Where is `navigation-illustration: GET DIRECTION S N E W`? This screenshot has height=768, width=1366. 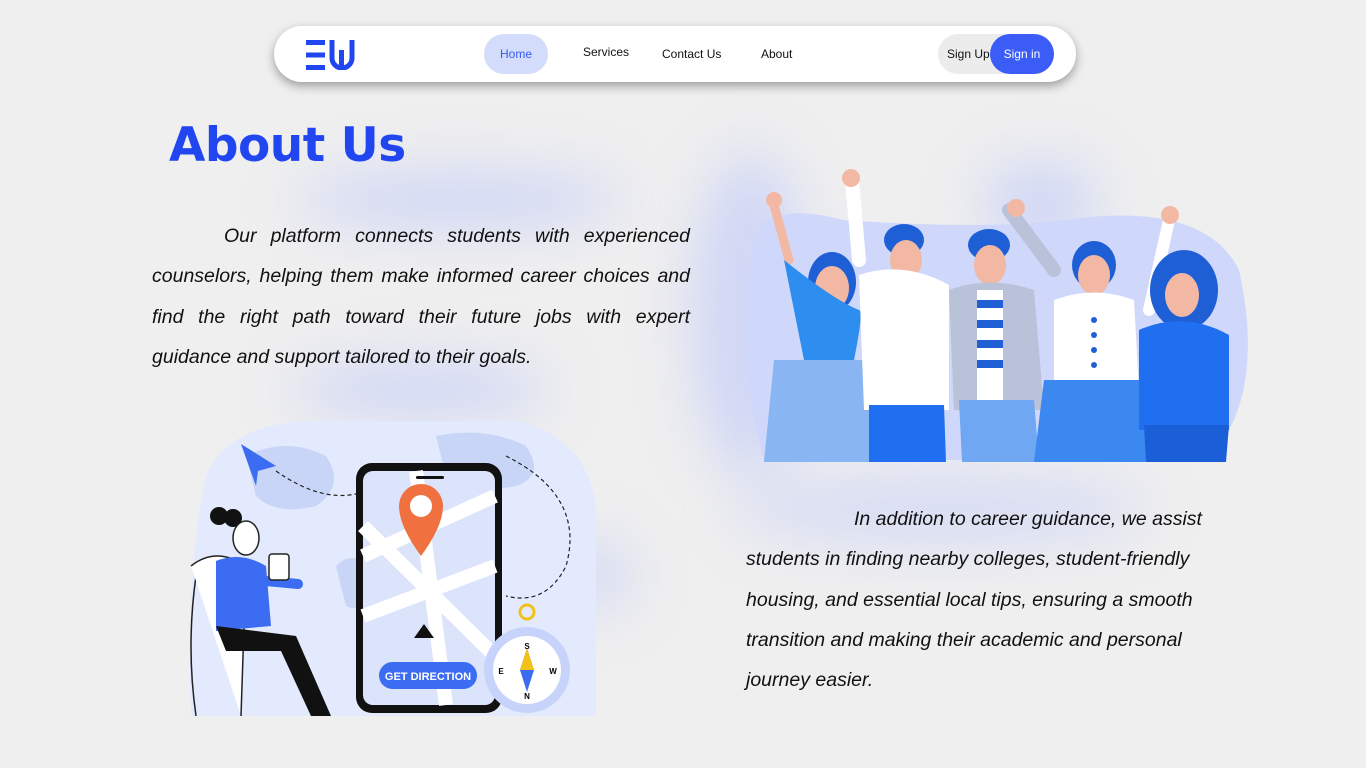 navigation-illustration: GET DIRECTION S N E W is located at coordinates (393, 568).